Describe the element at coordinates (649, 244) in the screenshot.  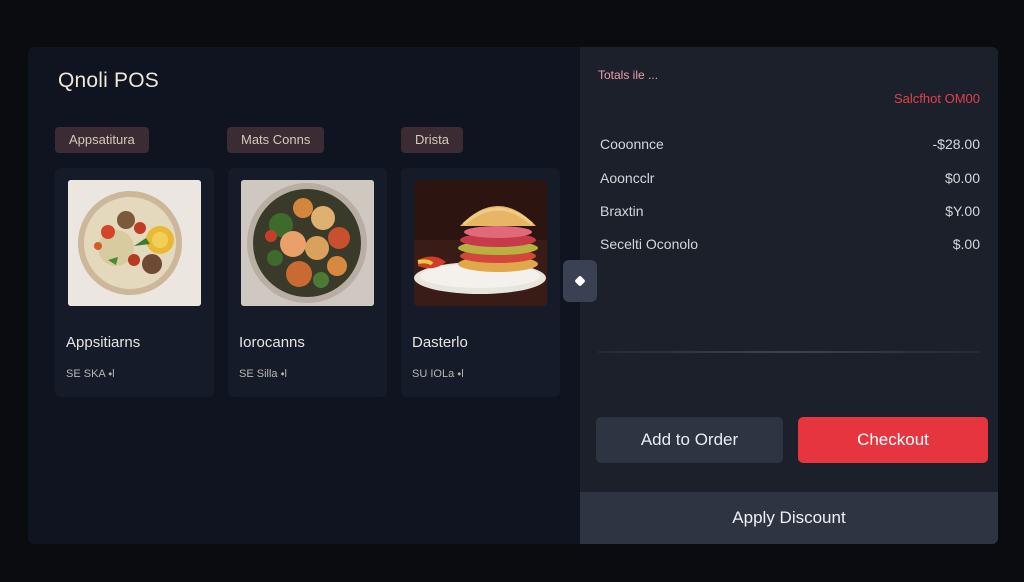
I see `summary-row-label: Secelti Oconolo` at that location.